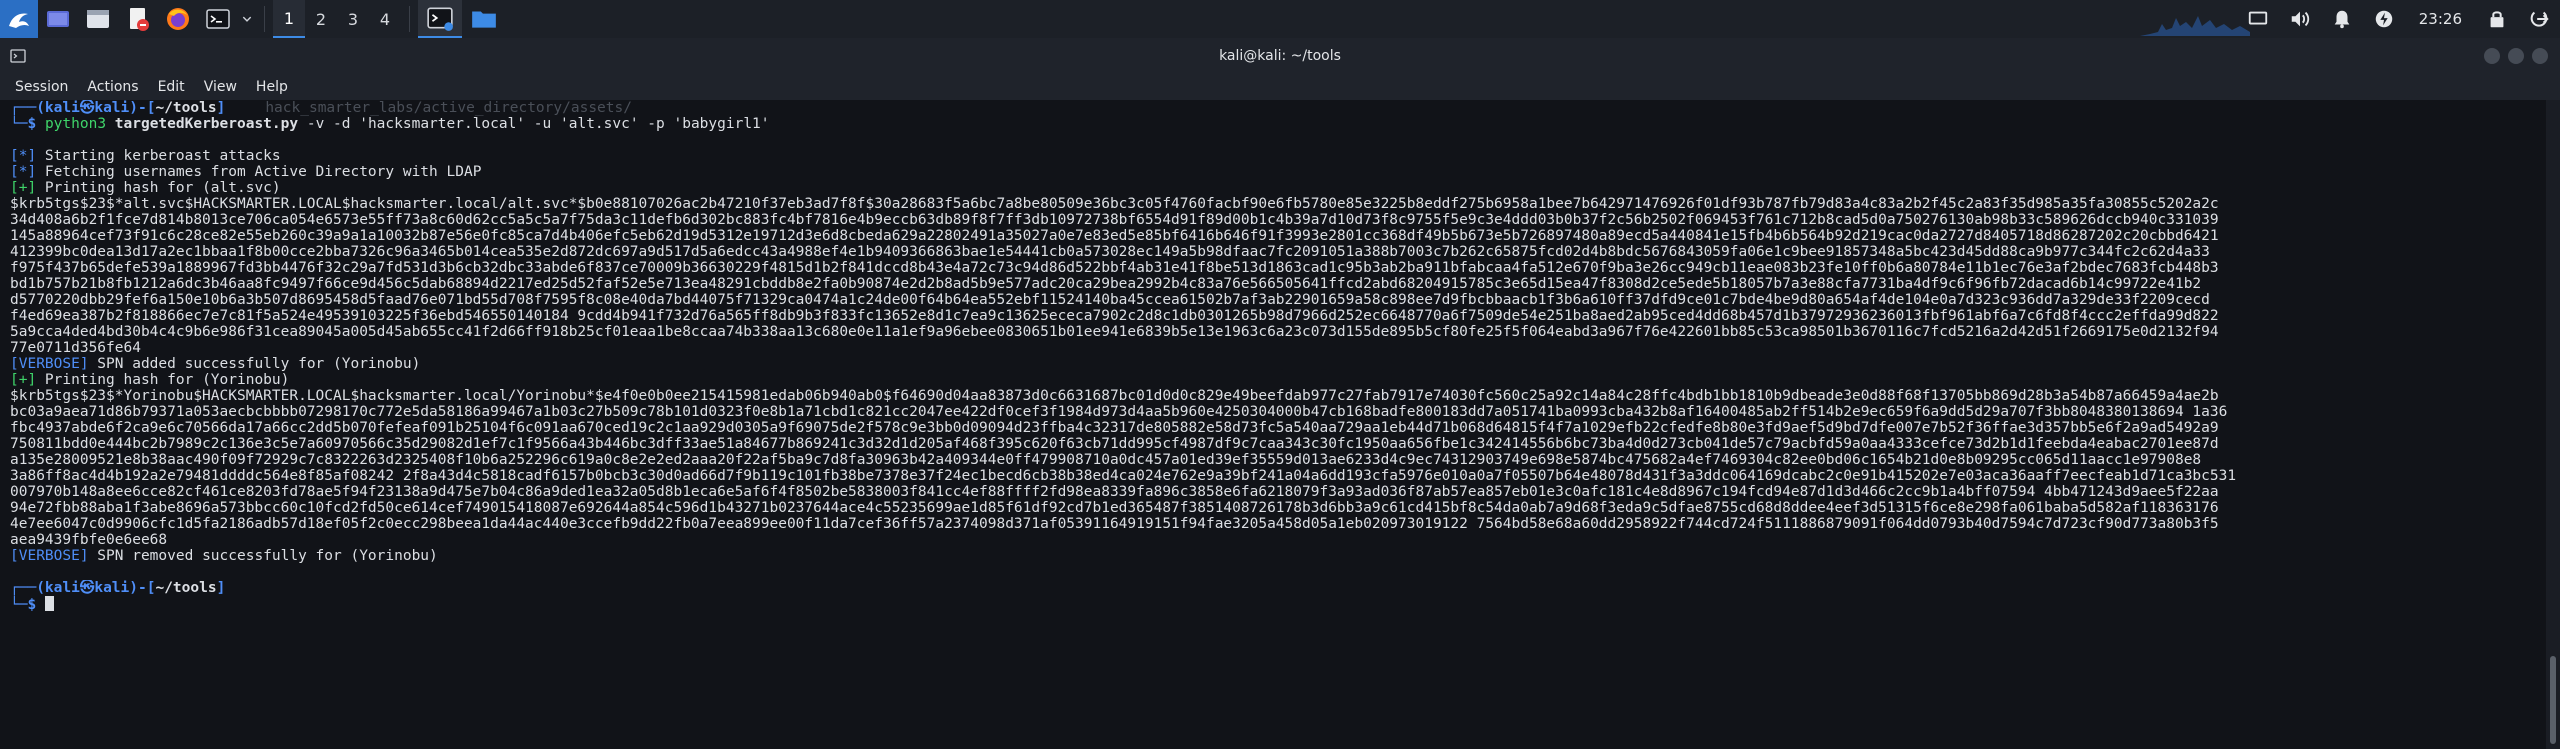  I want to click on lock-screen-button, so click(2497, 19).